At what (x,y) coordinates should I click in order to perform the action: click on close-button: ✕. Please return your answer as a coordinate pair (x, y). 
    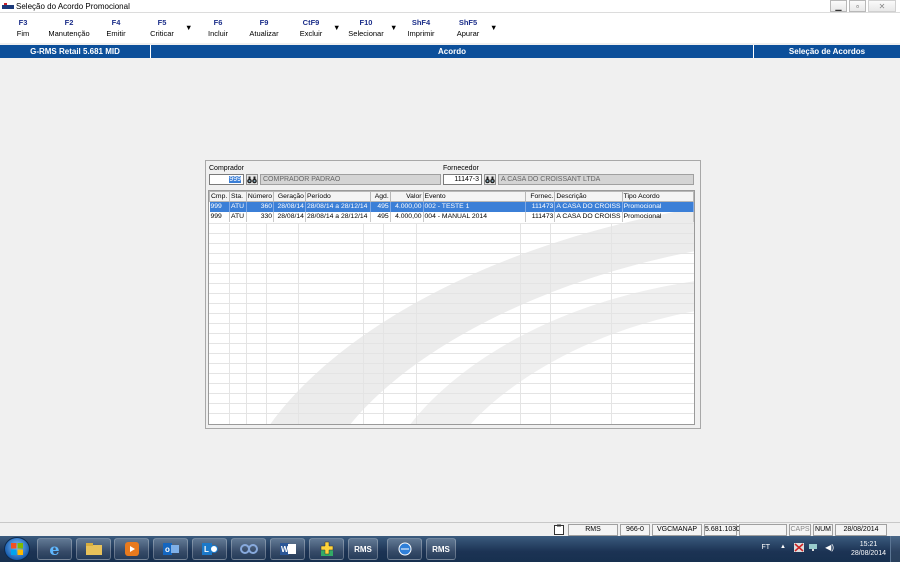
    Looking at the image, I should click on (882, 6).